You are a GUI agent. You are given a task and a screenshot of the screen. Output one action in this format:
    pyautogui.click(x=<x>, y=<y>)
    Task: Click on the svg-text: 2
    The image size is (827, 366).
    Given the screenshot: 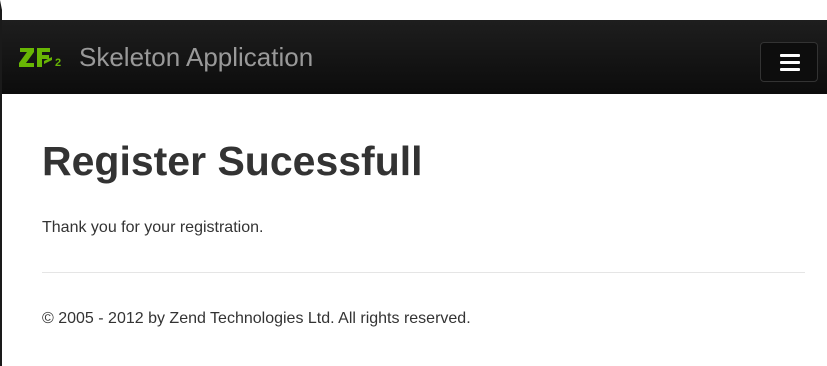 What is the action you would take?
    pyautogui.click(x=58, y=62)
    